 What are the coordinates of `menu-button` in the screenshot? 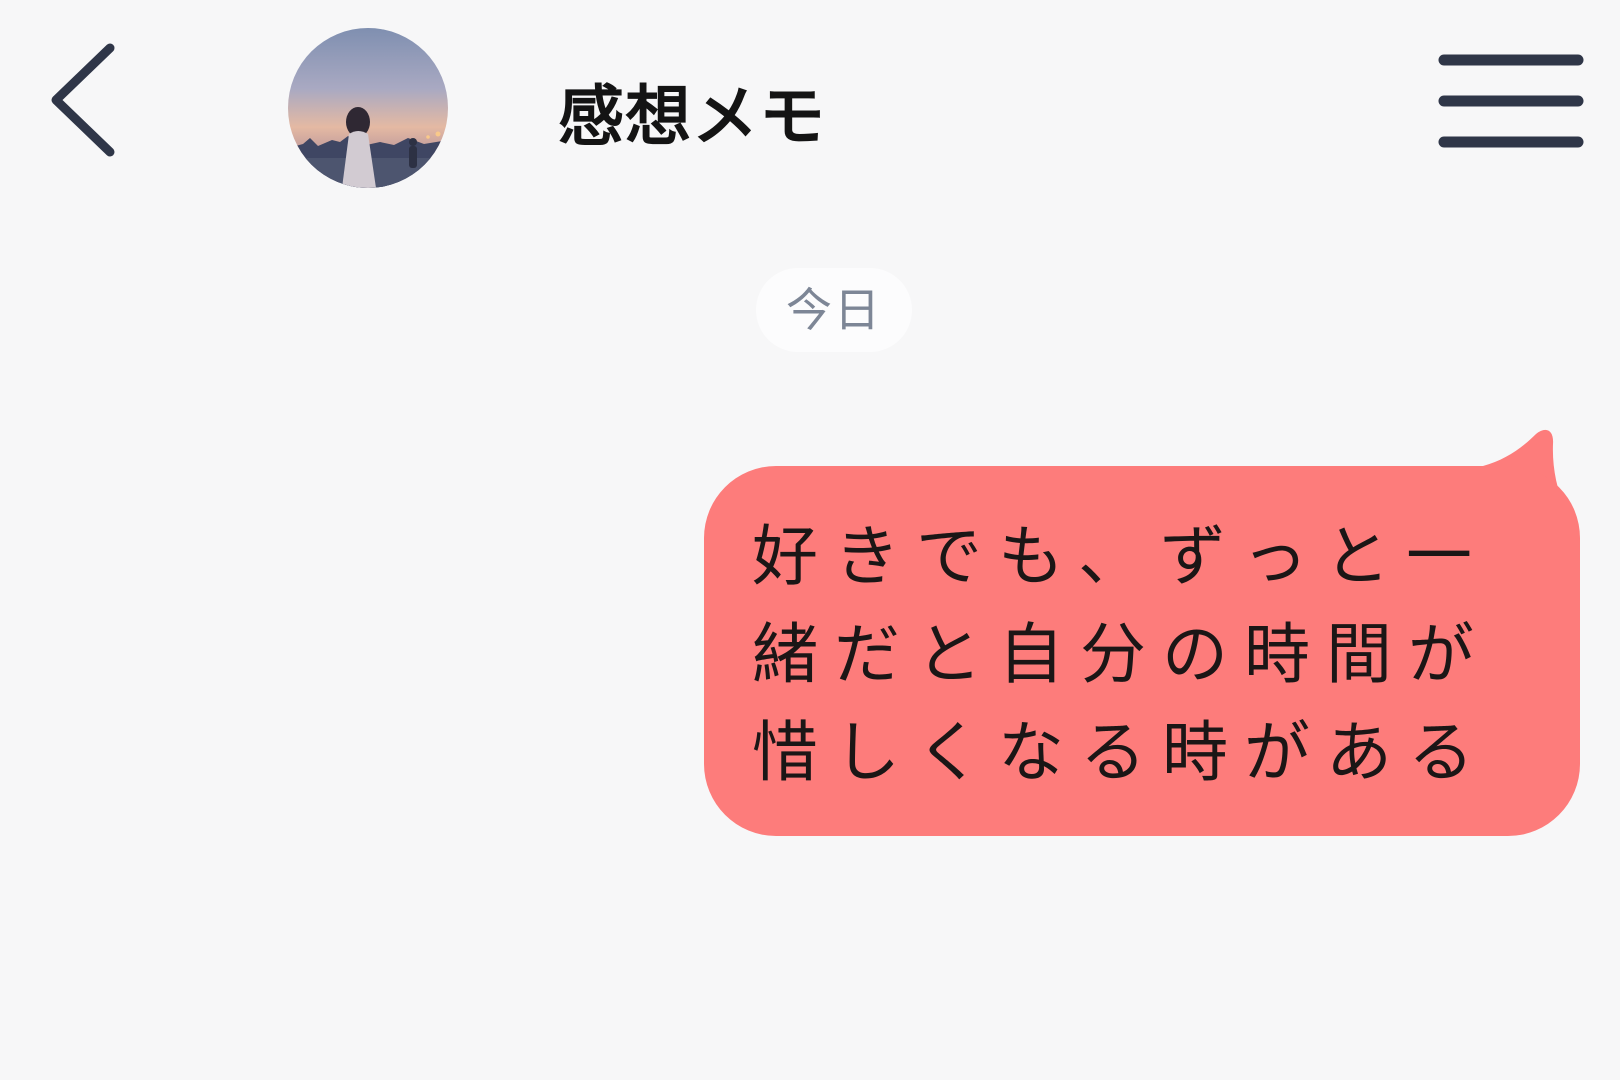 It's located at (1511, 101).